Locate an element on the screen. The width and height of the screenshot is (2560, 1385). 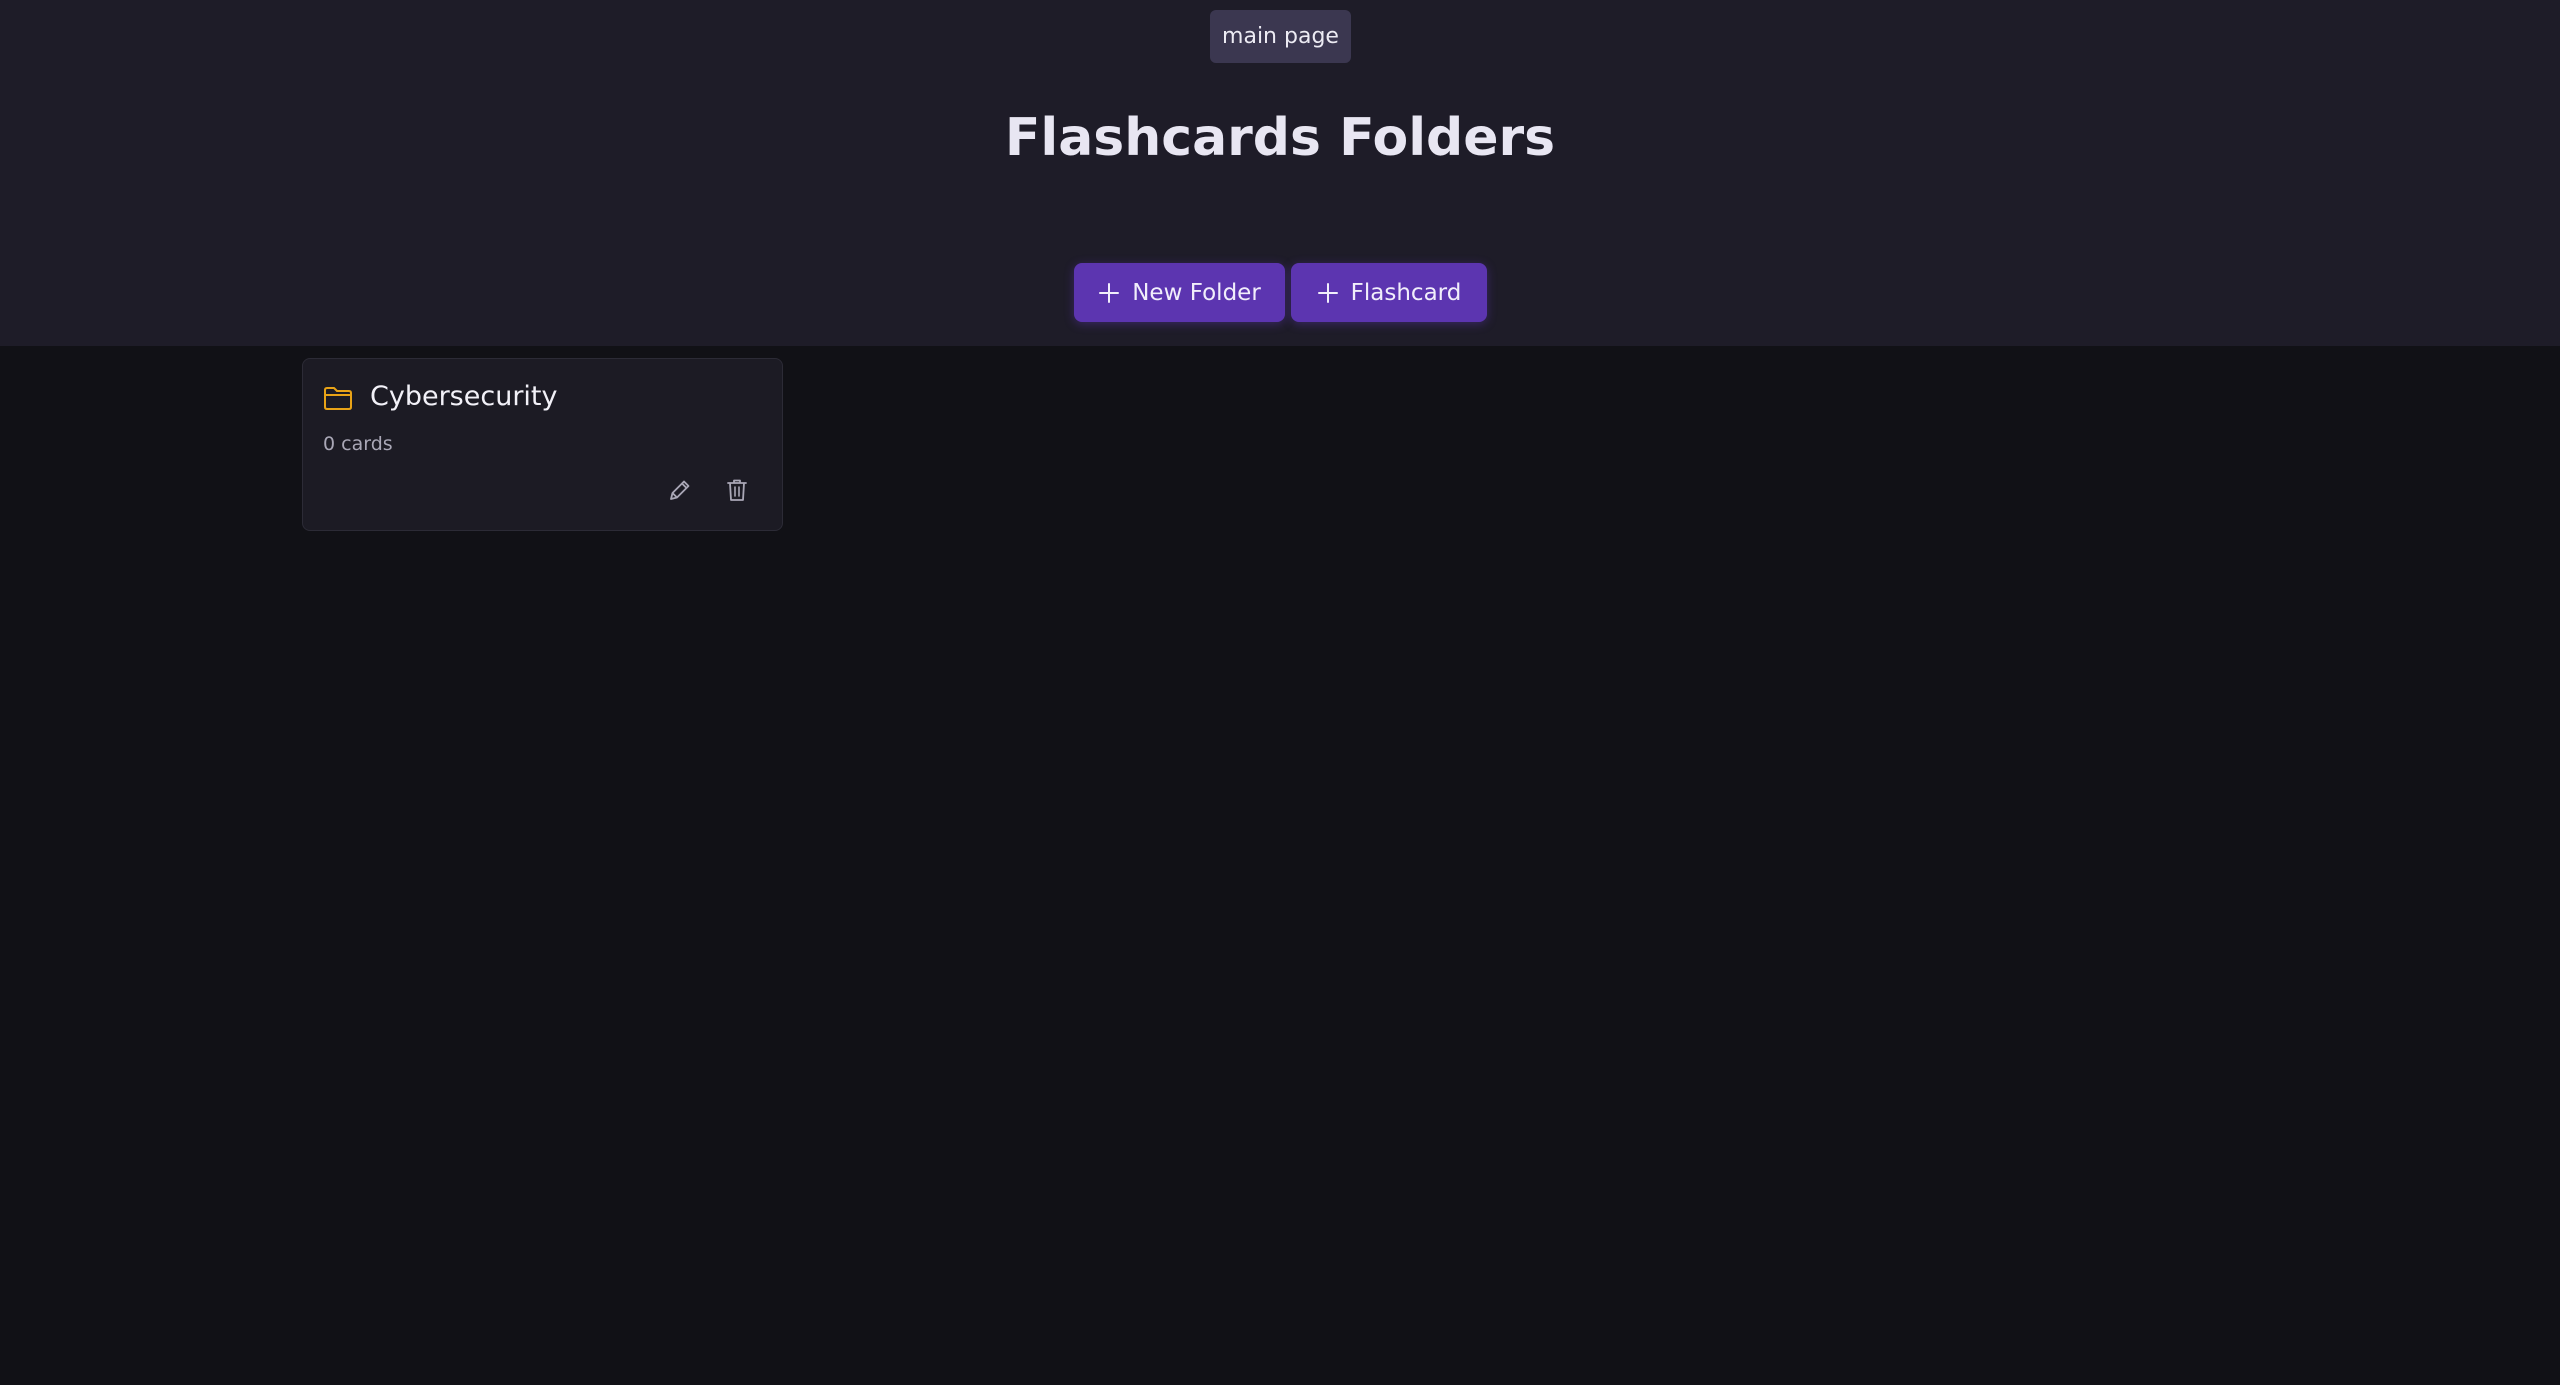
folder-card-count: 0 cards is located at coordinates (358, 444).